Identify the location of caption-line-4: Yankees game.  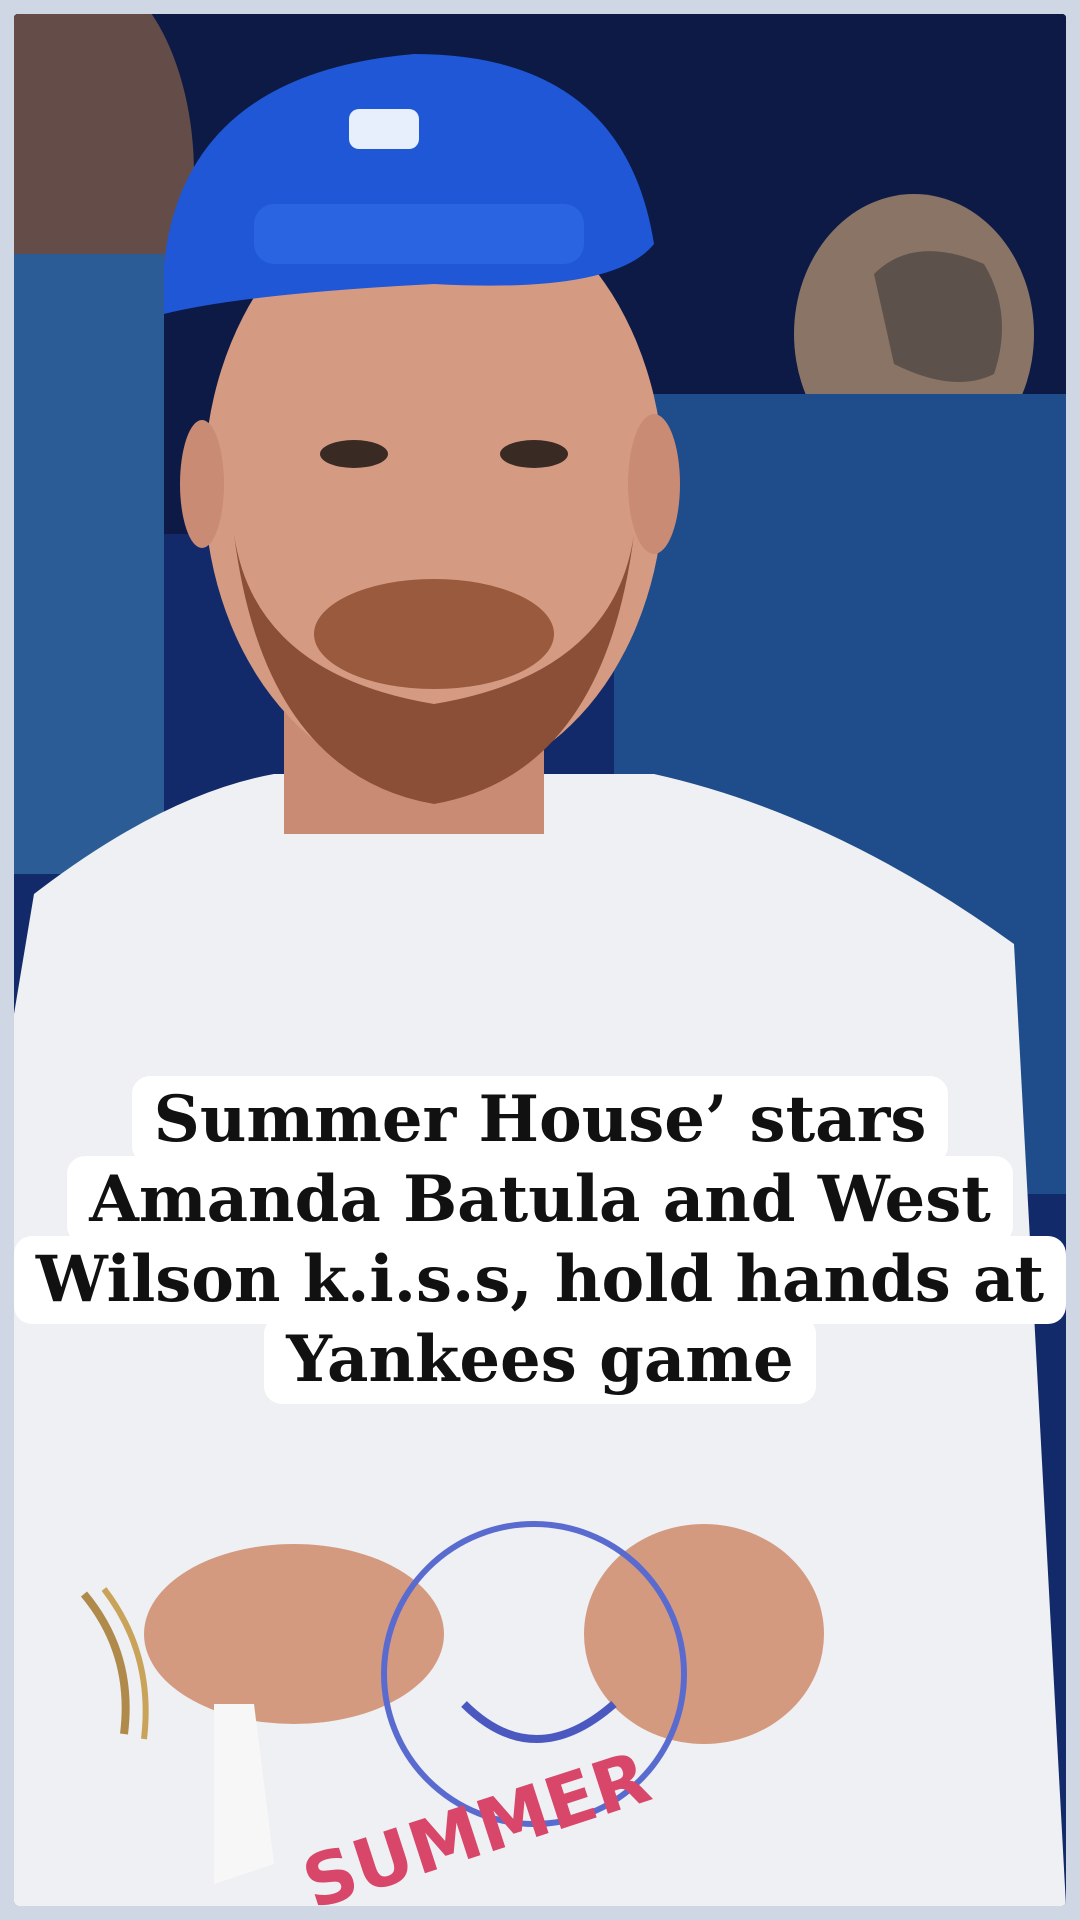
(540, 1360).